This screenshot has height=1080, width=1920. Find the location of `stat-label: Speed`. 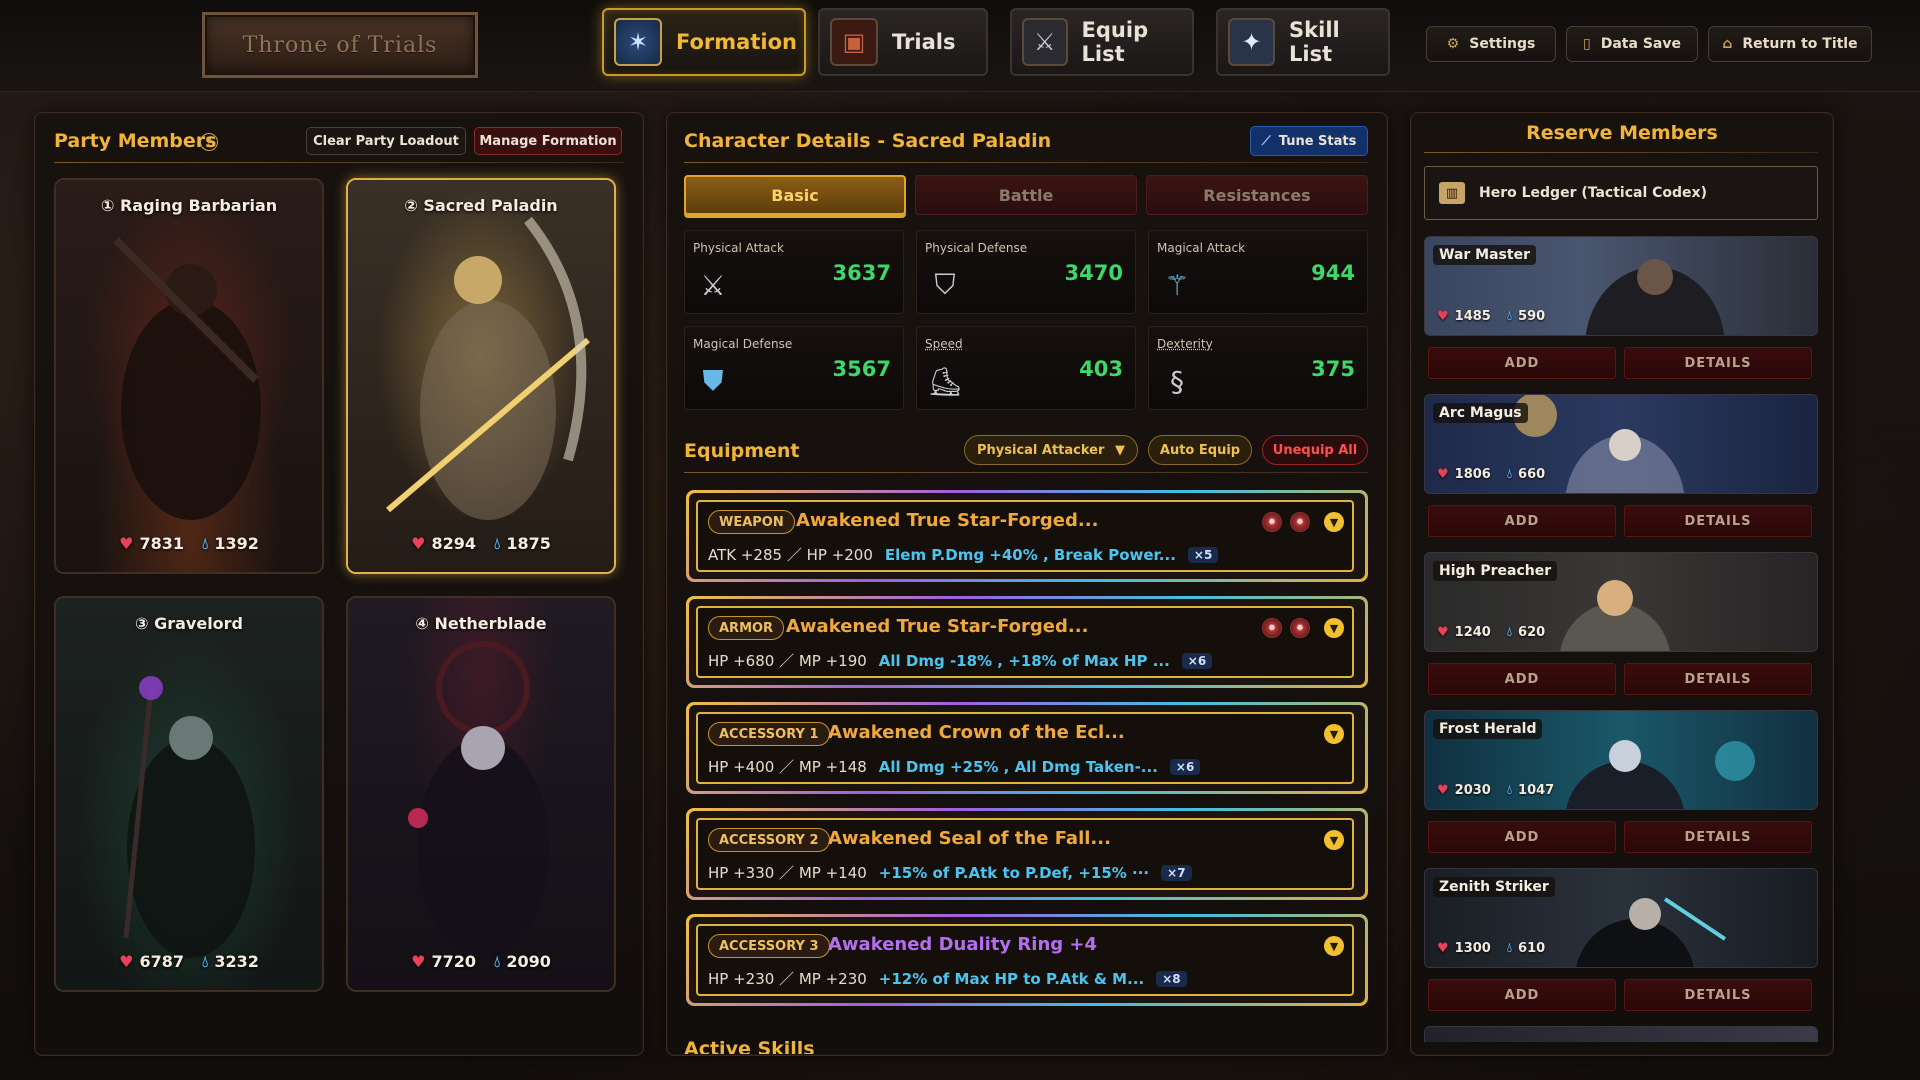

stat-label: Speed is located at coordinates (944, 344).